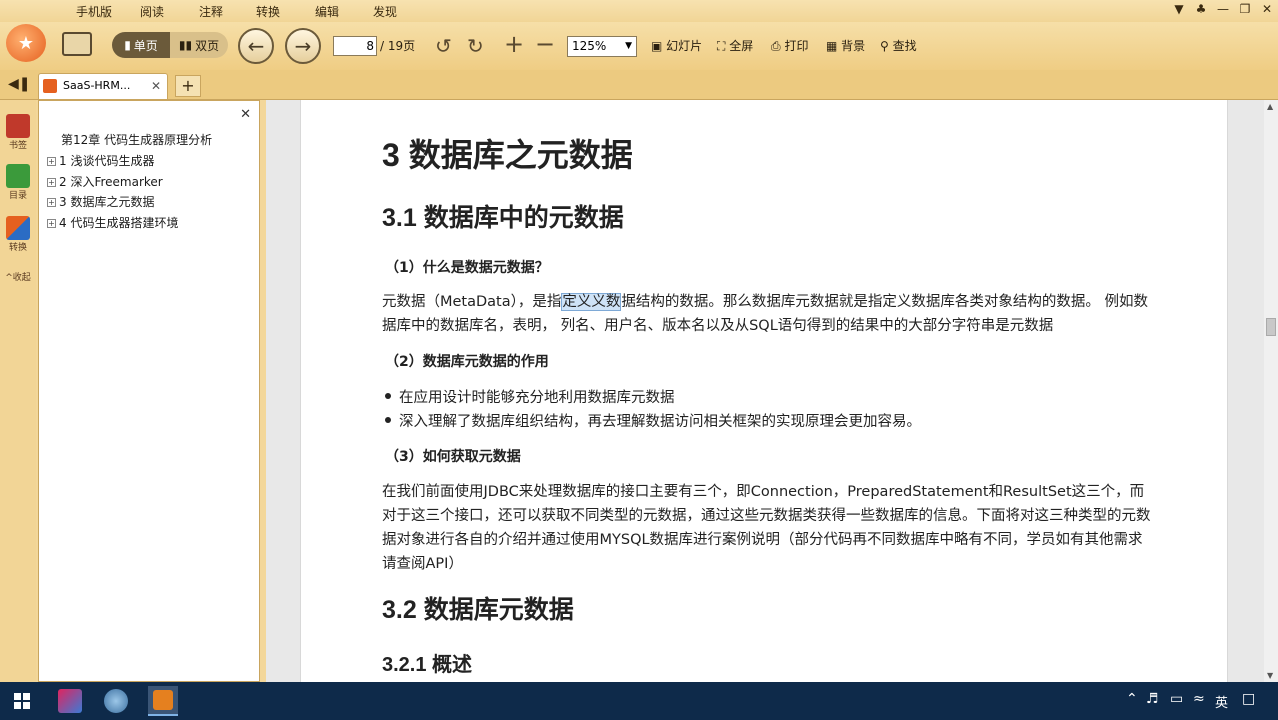 Image resolution: width=1278 pixels, height=720 pixels. I want to click on toc-item-2: +2 深入Freemarker, so click(105, 181).